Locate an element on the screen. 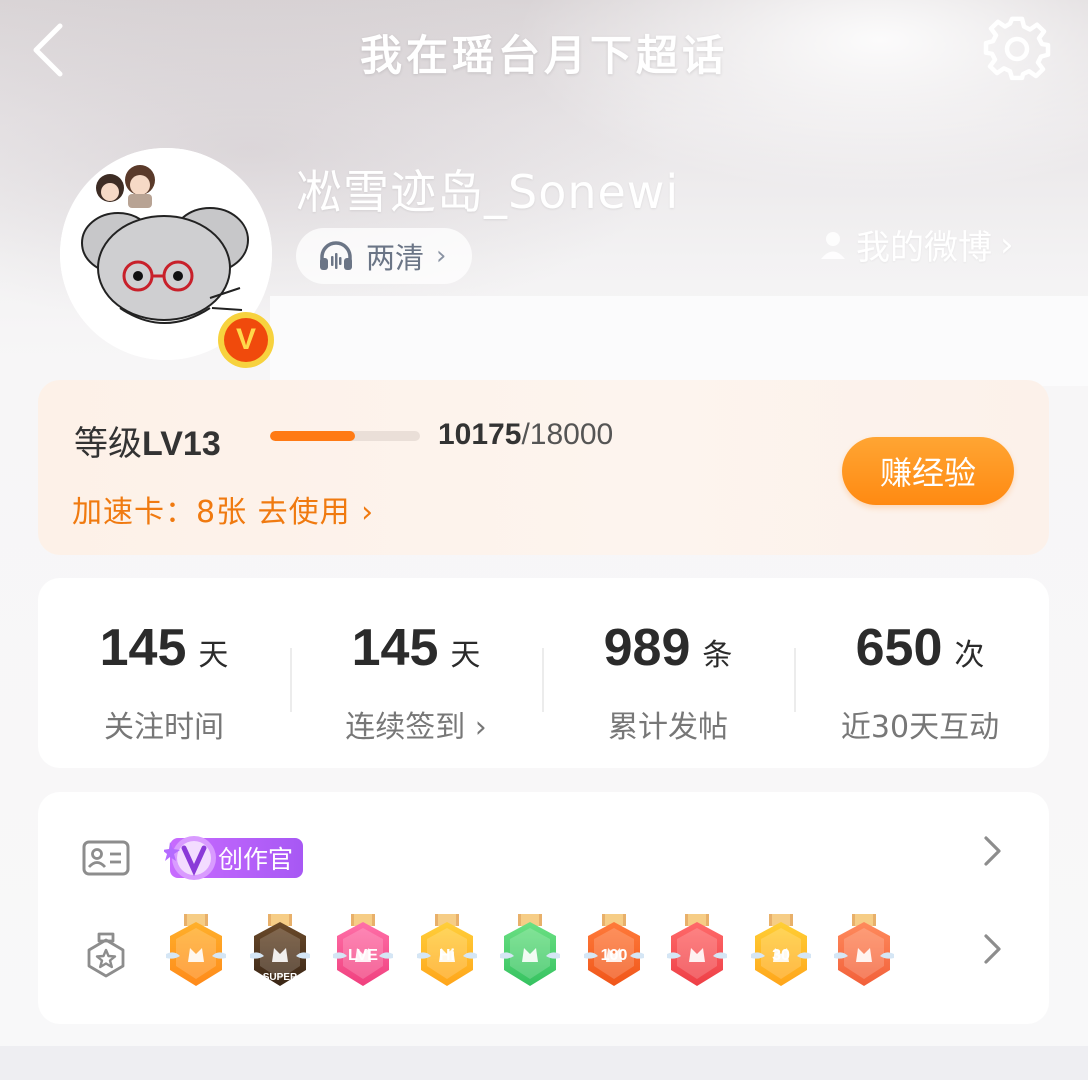 This screenshot has width=1088, height=1080. stat-unit: 次 is located at coordinates (969, 655).